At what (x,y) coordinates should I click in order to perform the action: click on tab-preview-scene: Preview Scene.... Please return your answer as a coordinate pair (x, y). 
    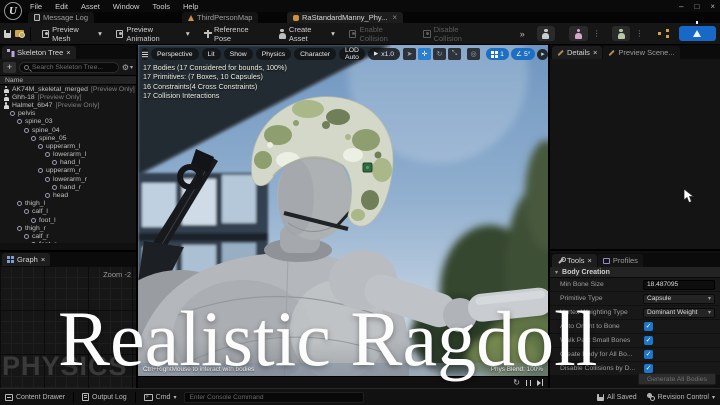
    Looking at the image, I should click on (641, 52).